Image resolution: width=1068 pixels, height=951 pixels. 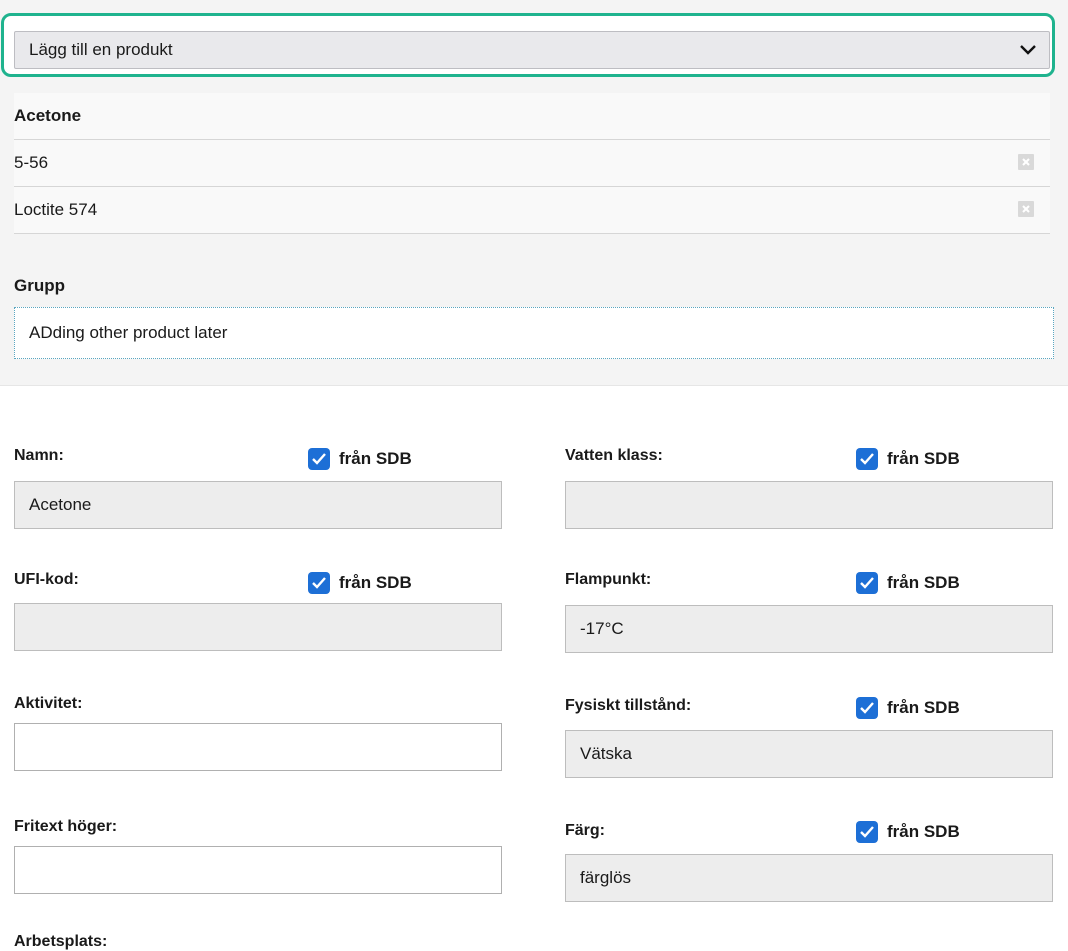 What do you see at coordinates (258, 747) in the screenshot?
I see `aktivitet-field` at bounding box center [258, 747].